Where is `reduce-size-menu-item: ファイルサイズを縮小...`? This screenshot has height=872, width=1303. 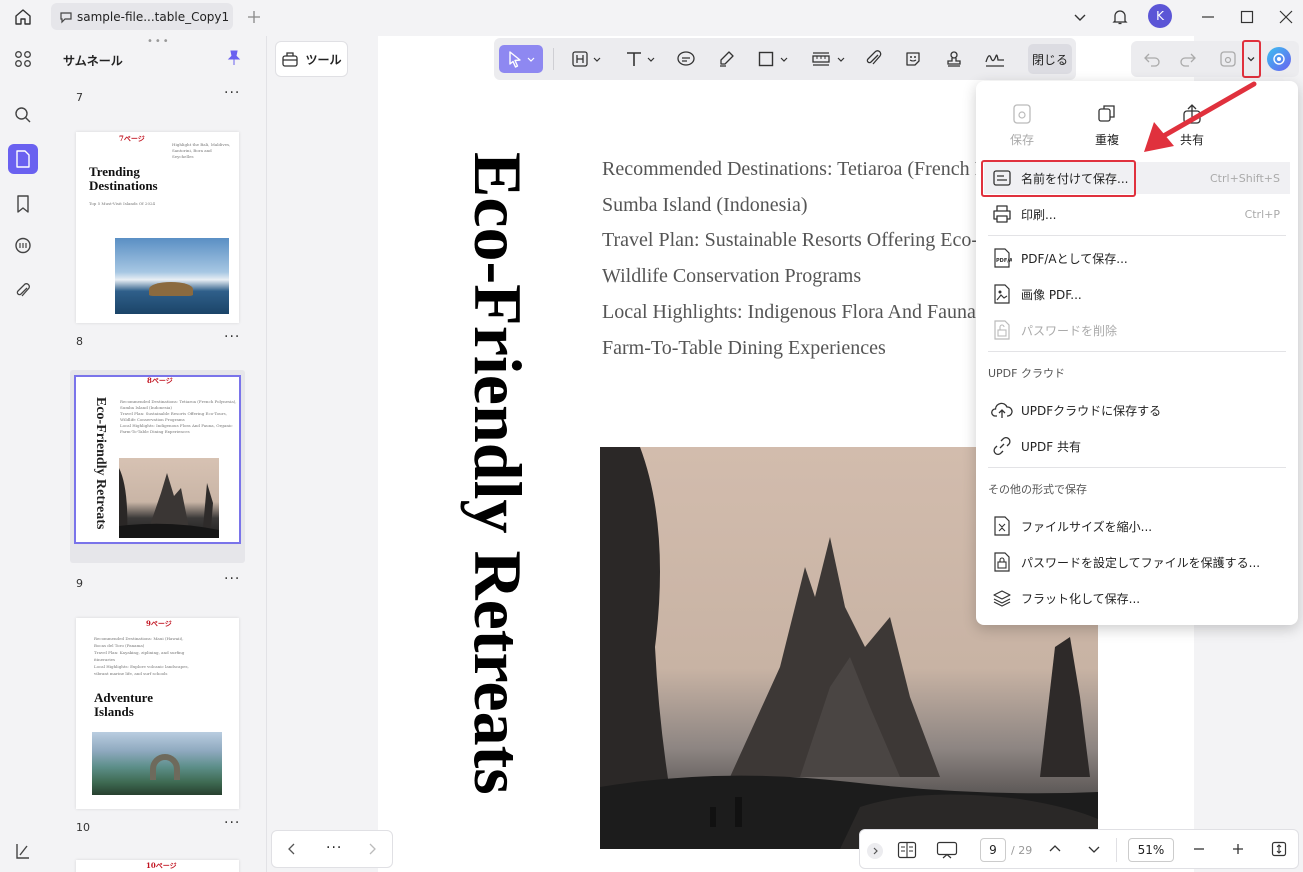 reduce-size-menu-item: ファイルサイズを縮小... is located at coordinates (1137, 526).